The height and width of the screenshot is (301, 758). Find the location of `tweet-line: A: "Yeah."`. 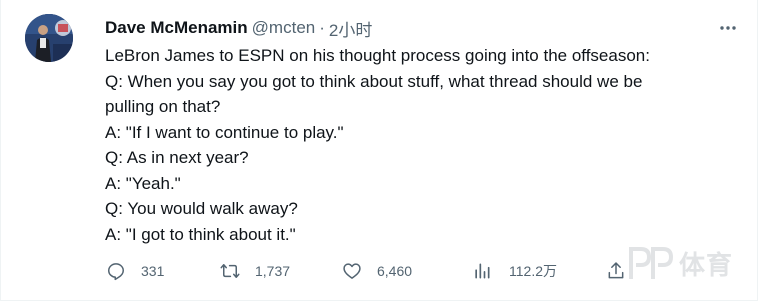

tweet-line: A: "Yeah." is located at coordinates (143, 183).